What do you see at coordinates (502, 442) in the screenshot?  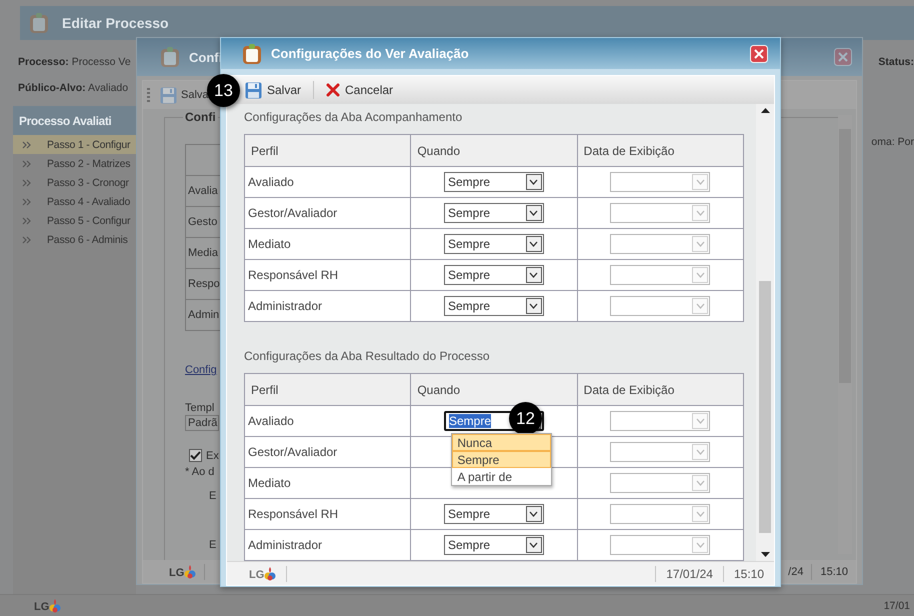 I see `dropdown-option: Nunca` at bounding box center [502, 442].